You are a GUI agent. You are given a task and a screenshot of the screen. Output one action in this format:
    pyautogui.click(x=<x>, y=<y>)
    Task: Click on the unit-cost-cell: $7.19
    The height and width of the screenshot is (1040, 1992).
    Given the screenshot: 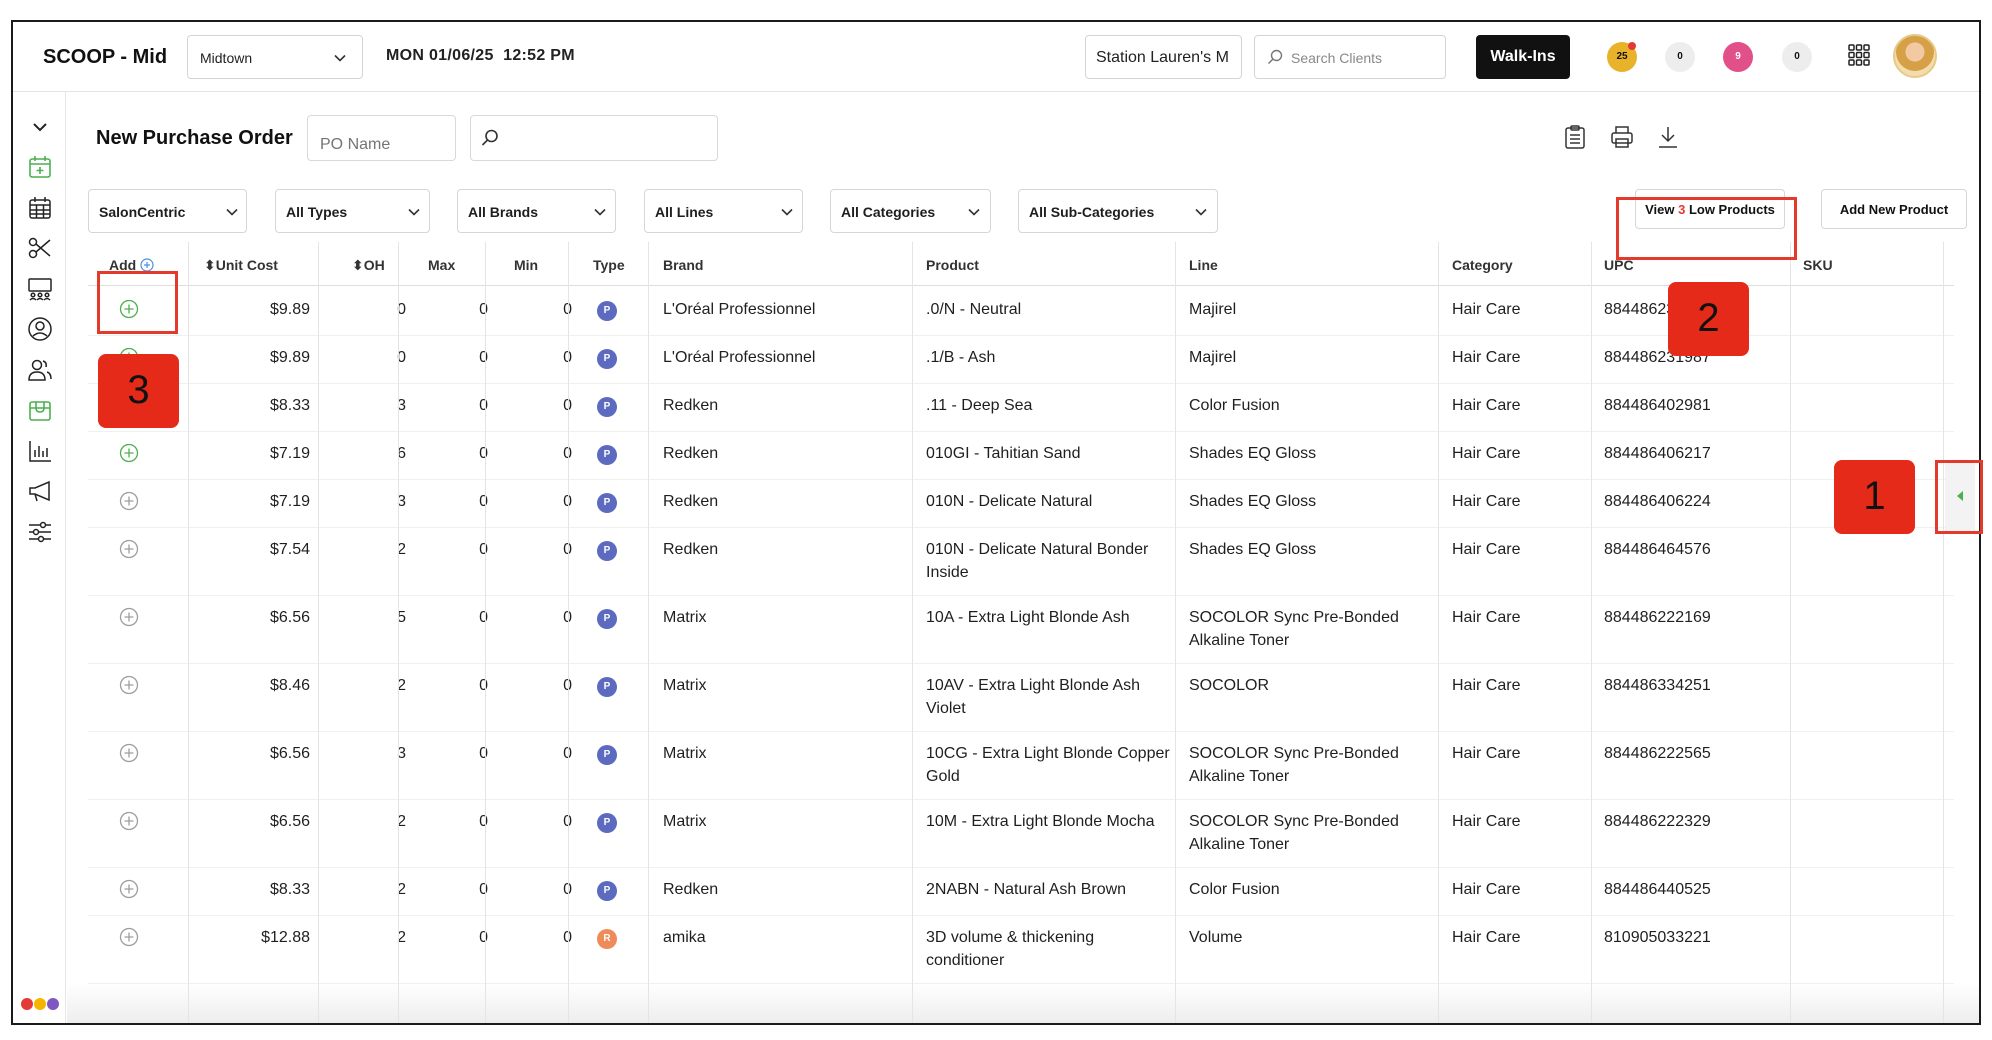 What is the action you would take?
    pyautogui.click(x=289, y=501)
    